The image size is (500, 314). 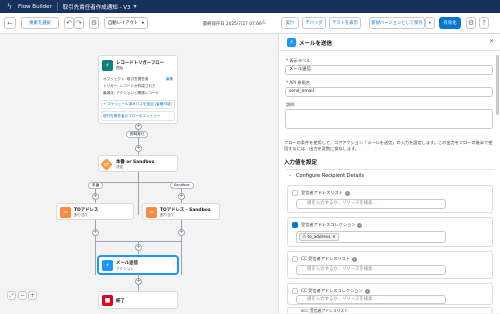 I want to click on save-menu-button: ▾, so click(x=430, y=23).